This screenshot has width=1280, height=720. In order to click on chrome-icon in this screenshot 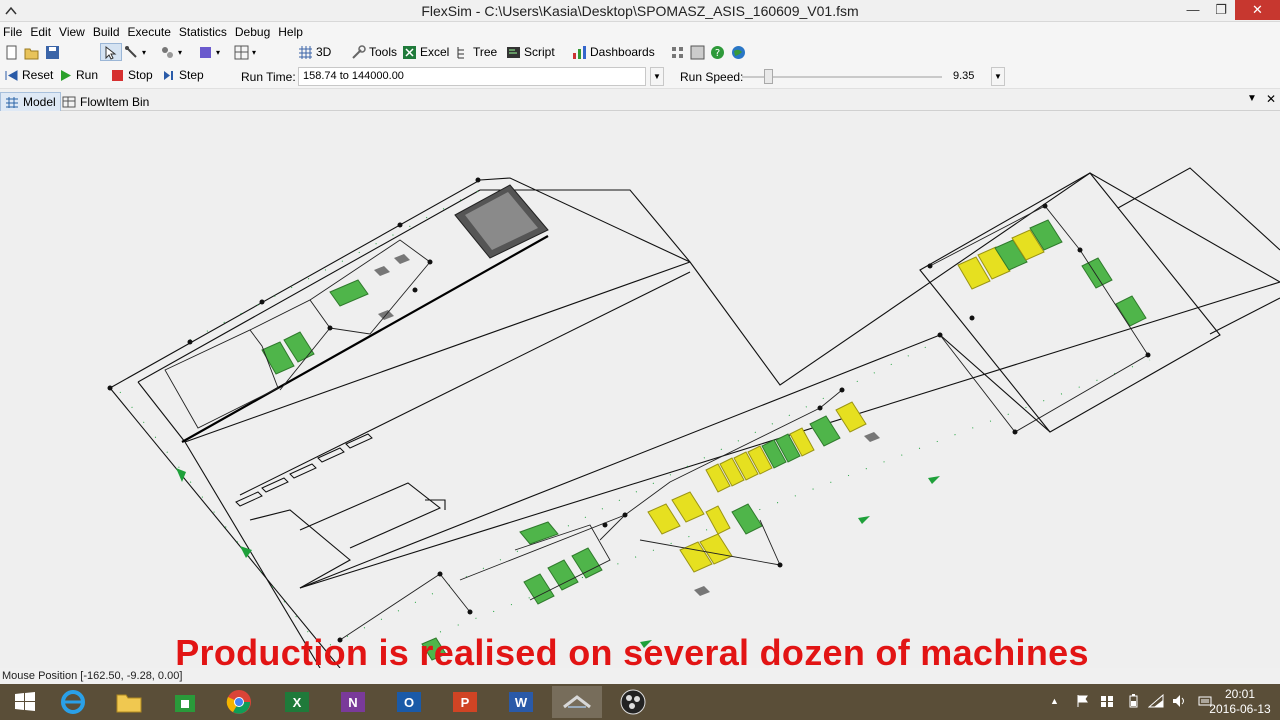, I will do `click(238, 702)`.